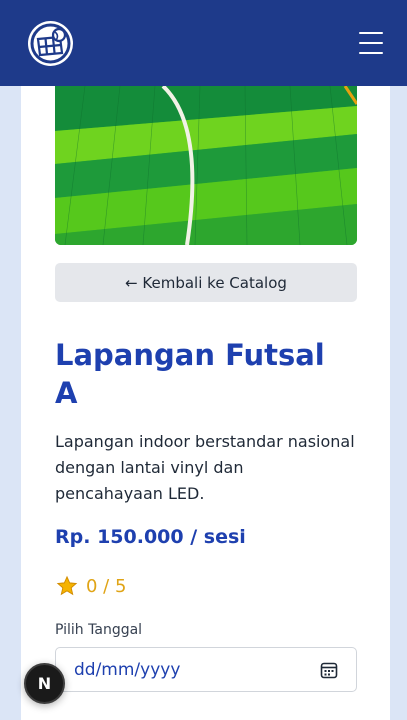  What do you see at coordinates (44, 683) in the screenshot?
I see `nextjs-dev-badge: N` at bounding box center [44, 683].